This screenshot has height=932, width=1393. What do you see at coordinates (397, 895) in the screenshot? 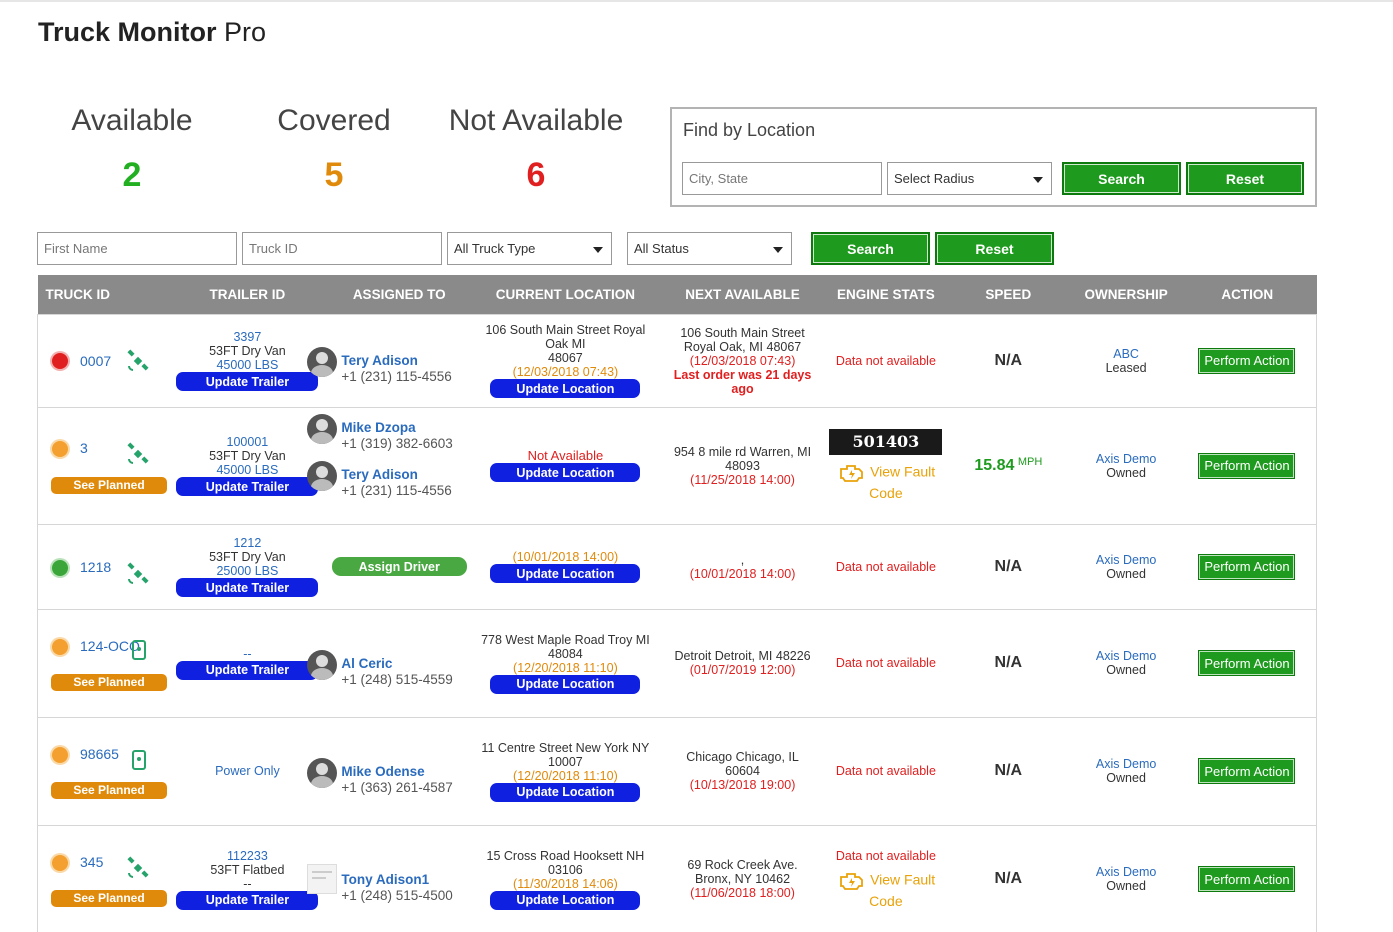
I see `driver-phone: +1 (248) 515-4500` at bounding box center [397, 895].